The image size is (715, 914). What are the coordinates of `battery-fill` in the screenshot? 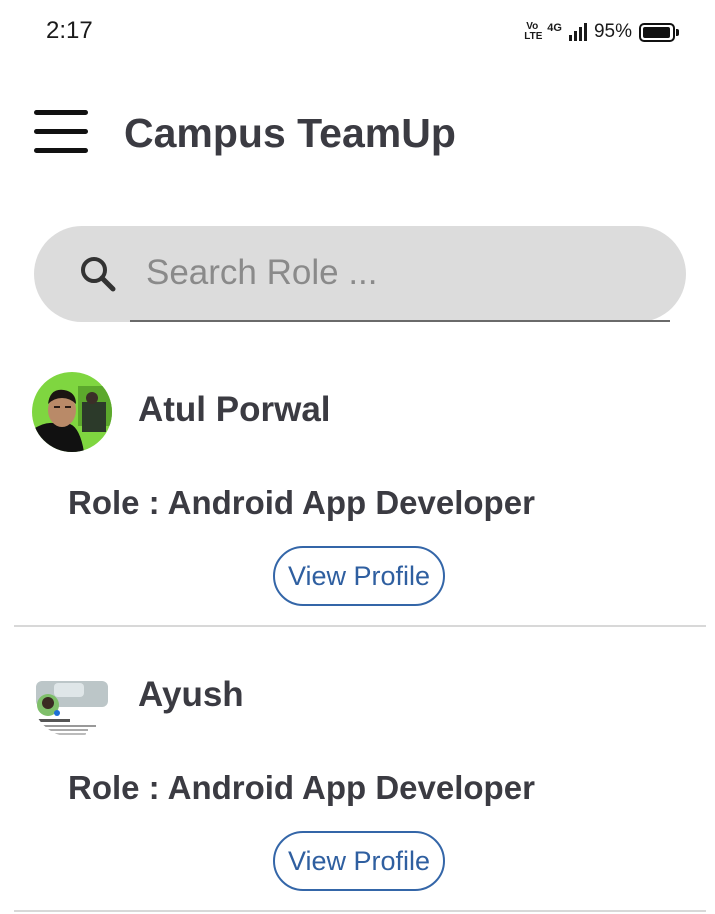 It's located at (656, 32).